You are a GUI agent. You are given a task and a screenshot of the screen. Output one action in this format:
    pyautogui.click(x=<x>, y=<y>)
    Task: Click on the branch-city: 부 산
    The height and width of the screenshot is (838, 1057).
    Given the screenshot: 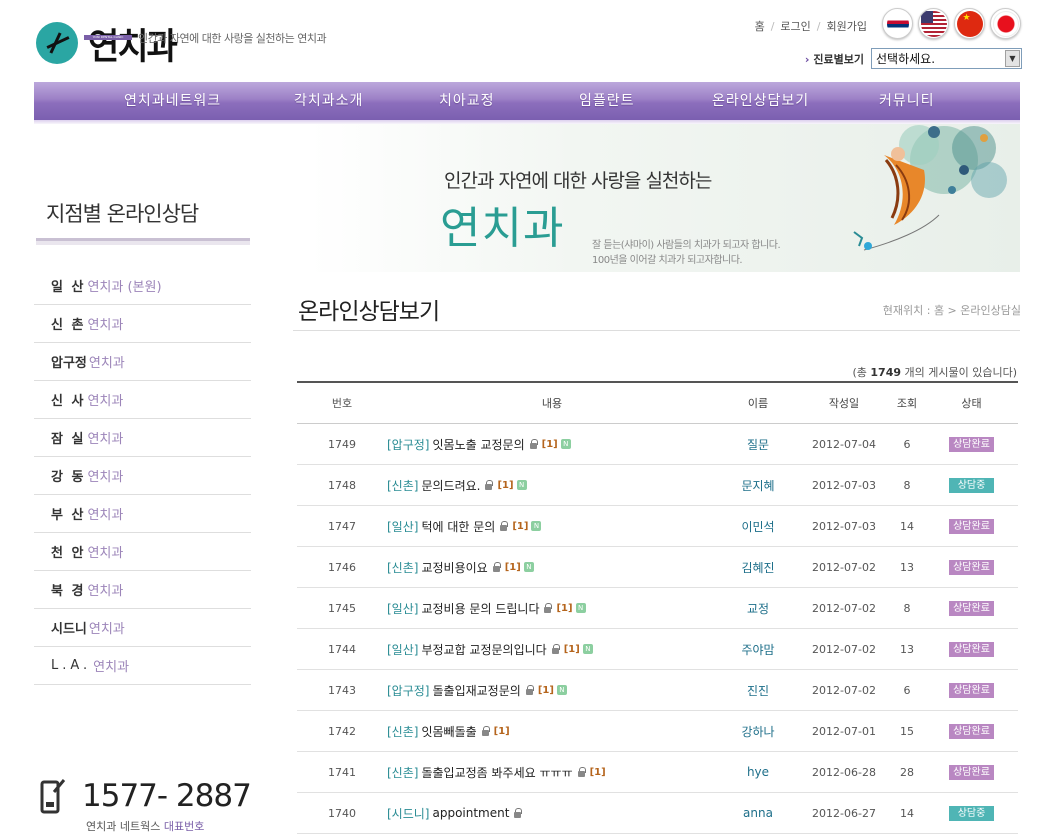 What is the action you would take?
    pyautogui.click(x=68, y=515)
    